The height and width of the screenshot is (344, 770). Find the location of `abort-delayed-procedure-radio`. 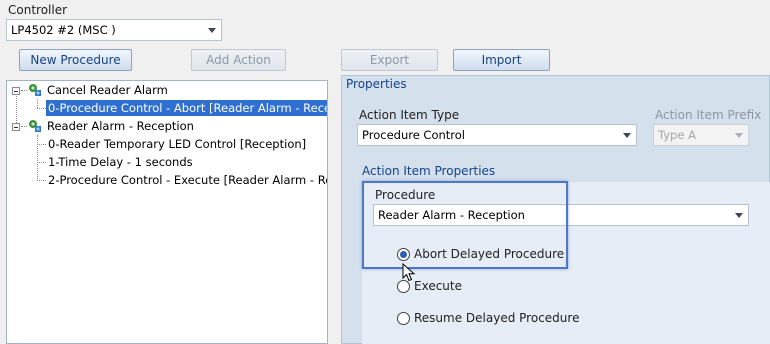

abort-delayed-procedure-radio is located at coordinates (403, 254).